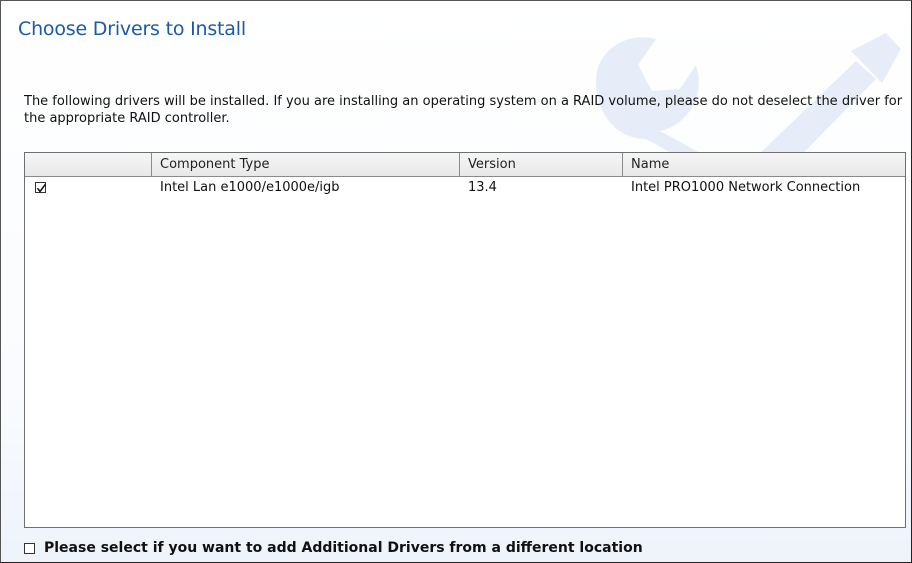 The height and width of the screenshot is (563, 912). I want to click on cell-version: 13.4, so click(482, 187).